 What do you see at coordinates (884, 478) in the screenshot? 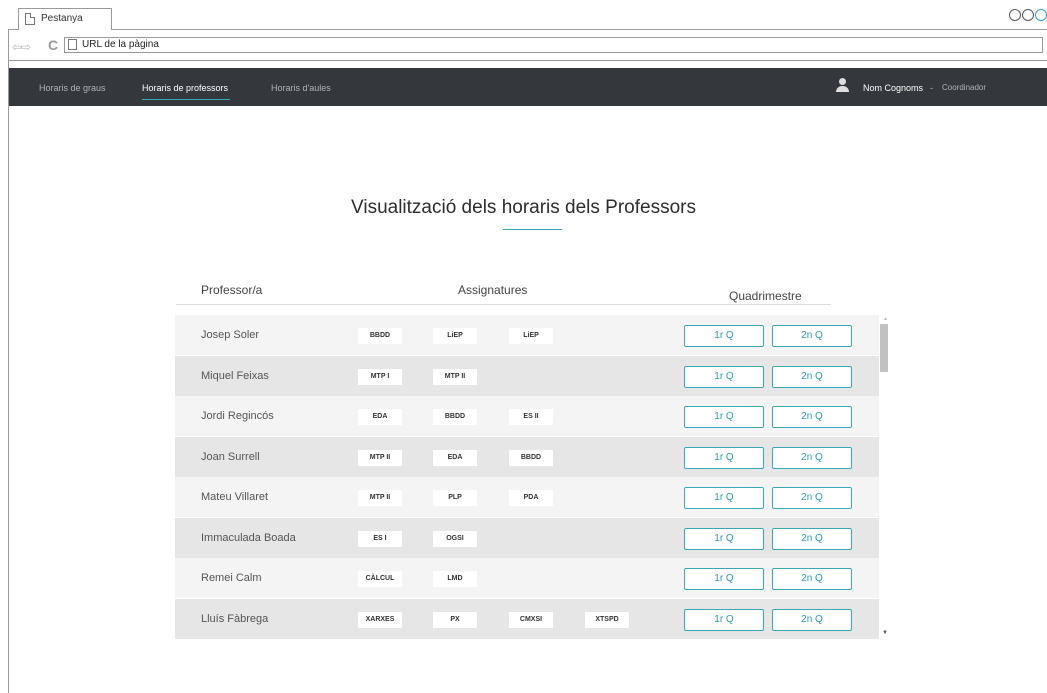
I see `scrollbar: ▲ ▼` at bounding box center [884, 478].